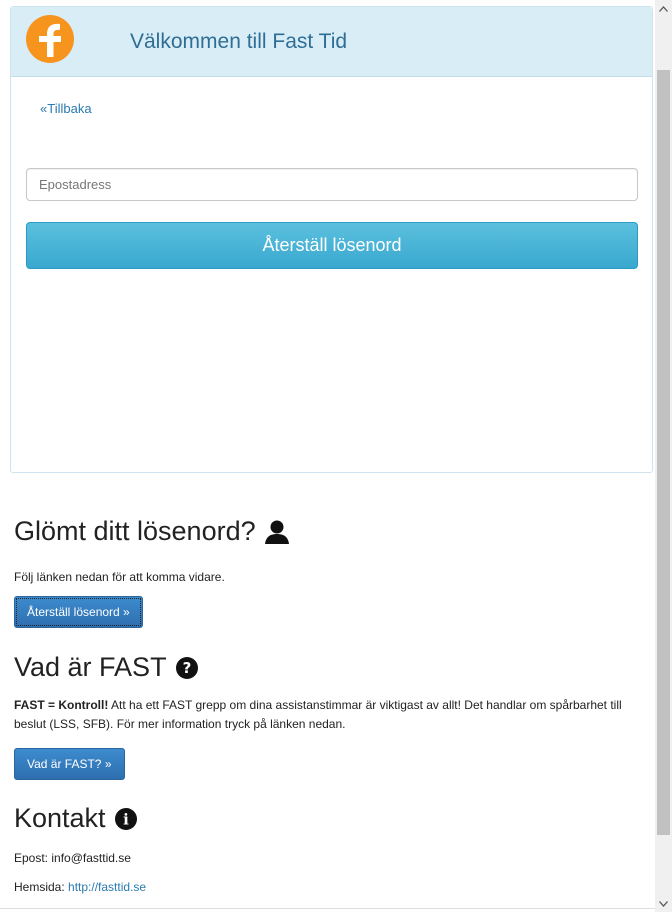  Describe the element at coordinates (663, 452) in the screenshot. I see `scrollbar-thumb` at that location.